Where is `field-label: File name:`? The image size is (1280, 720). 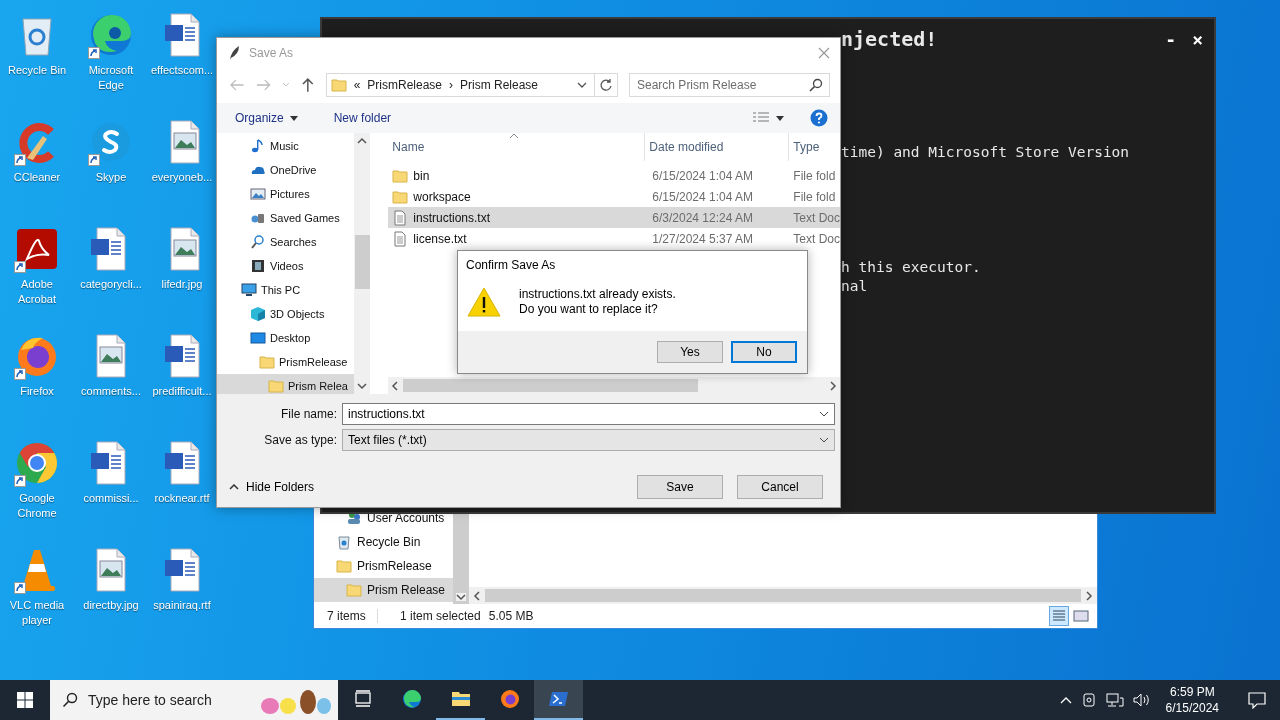
field-label: File name: is located at coordinates (308, 414).